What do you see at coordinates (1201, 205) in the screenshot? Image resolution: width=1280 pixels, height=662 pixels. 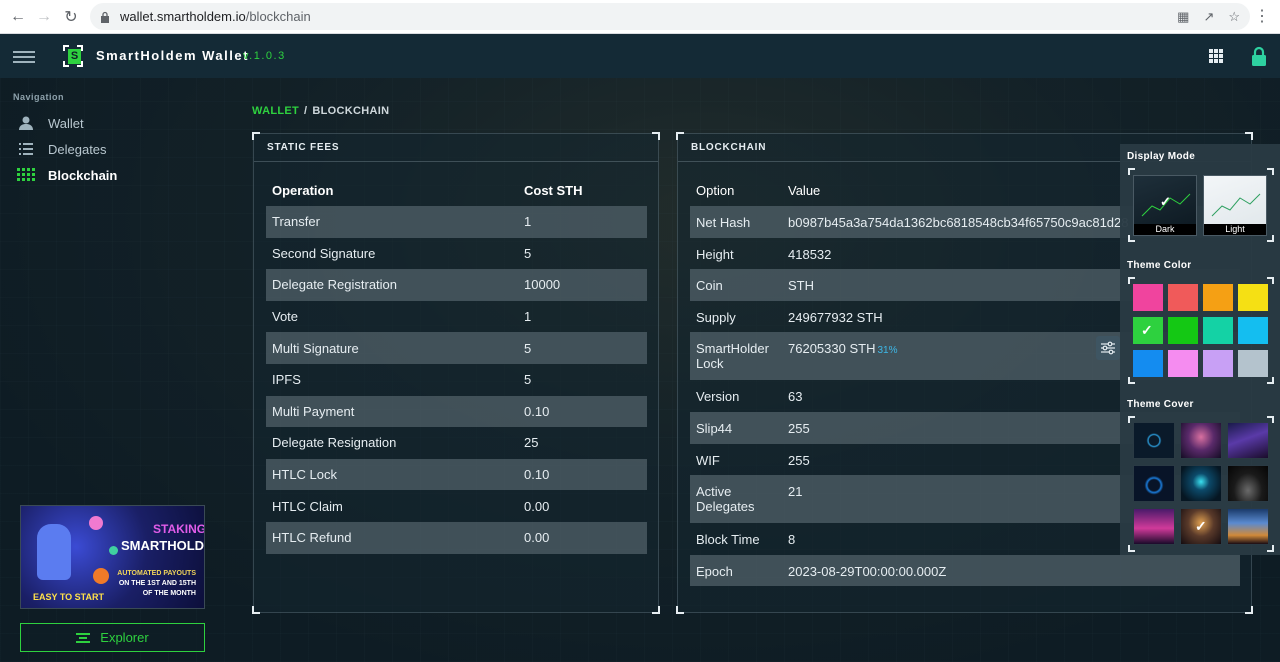 I see `display-mode-frame: ✓ Dark Light` at bounding box center [1201, 205].